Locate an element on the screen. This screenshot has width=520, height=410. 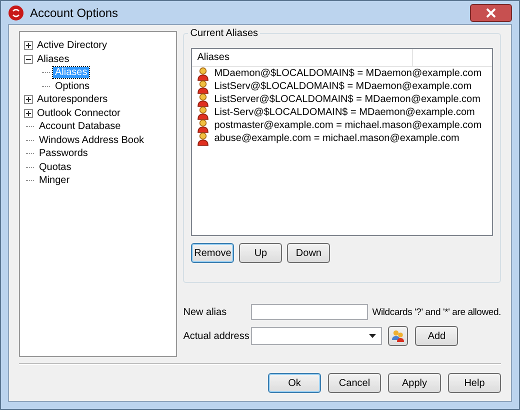
alias-entry: MDaemon@$LOCALDOMAIN$ = MDaemon@example.com is located at coordinates (348, 73).